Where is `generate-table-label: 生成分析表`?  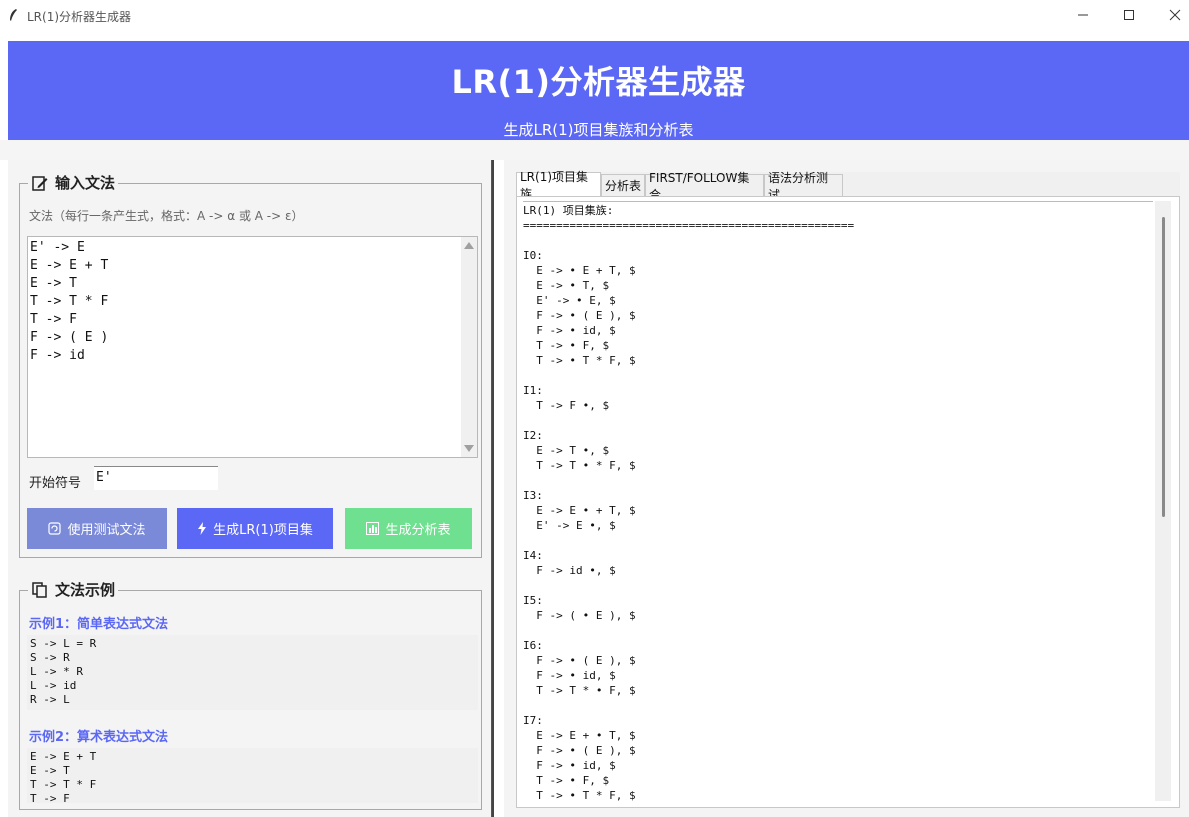
generate-table-label: 生成分析表 is located at coordinates (418, 530).